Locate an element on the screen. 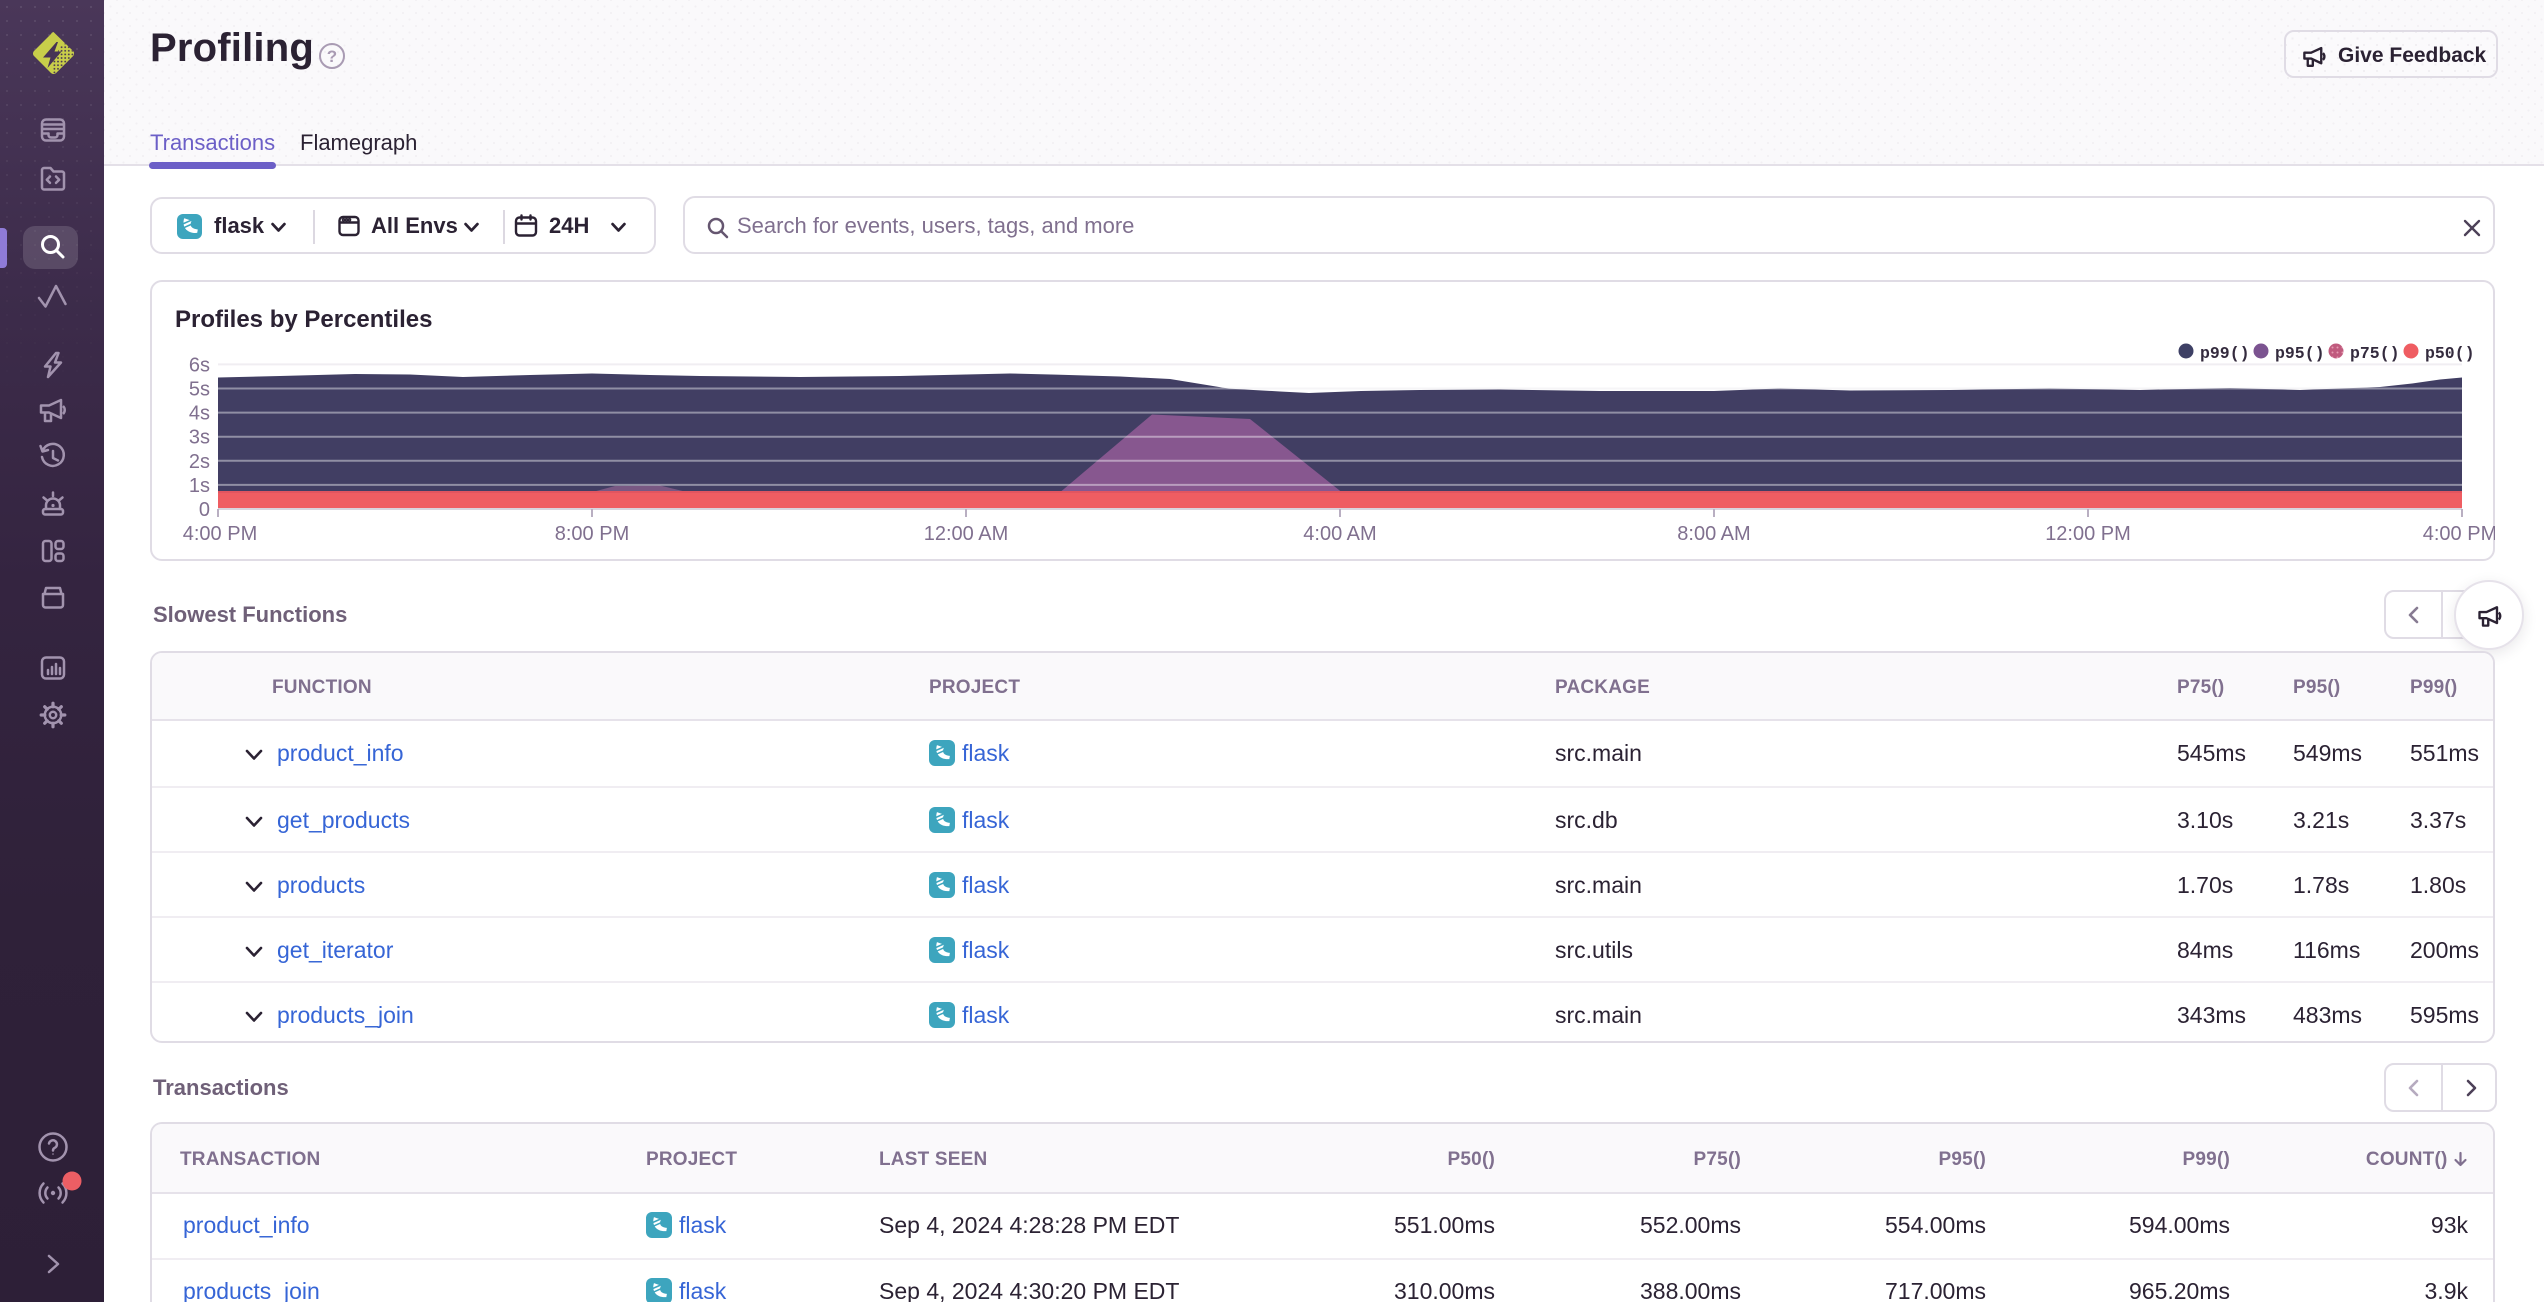 The image size is (2544, 1302). svg-text: 4:00 AM is located at coordinates (1339, 534).